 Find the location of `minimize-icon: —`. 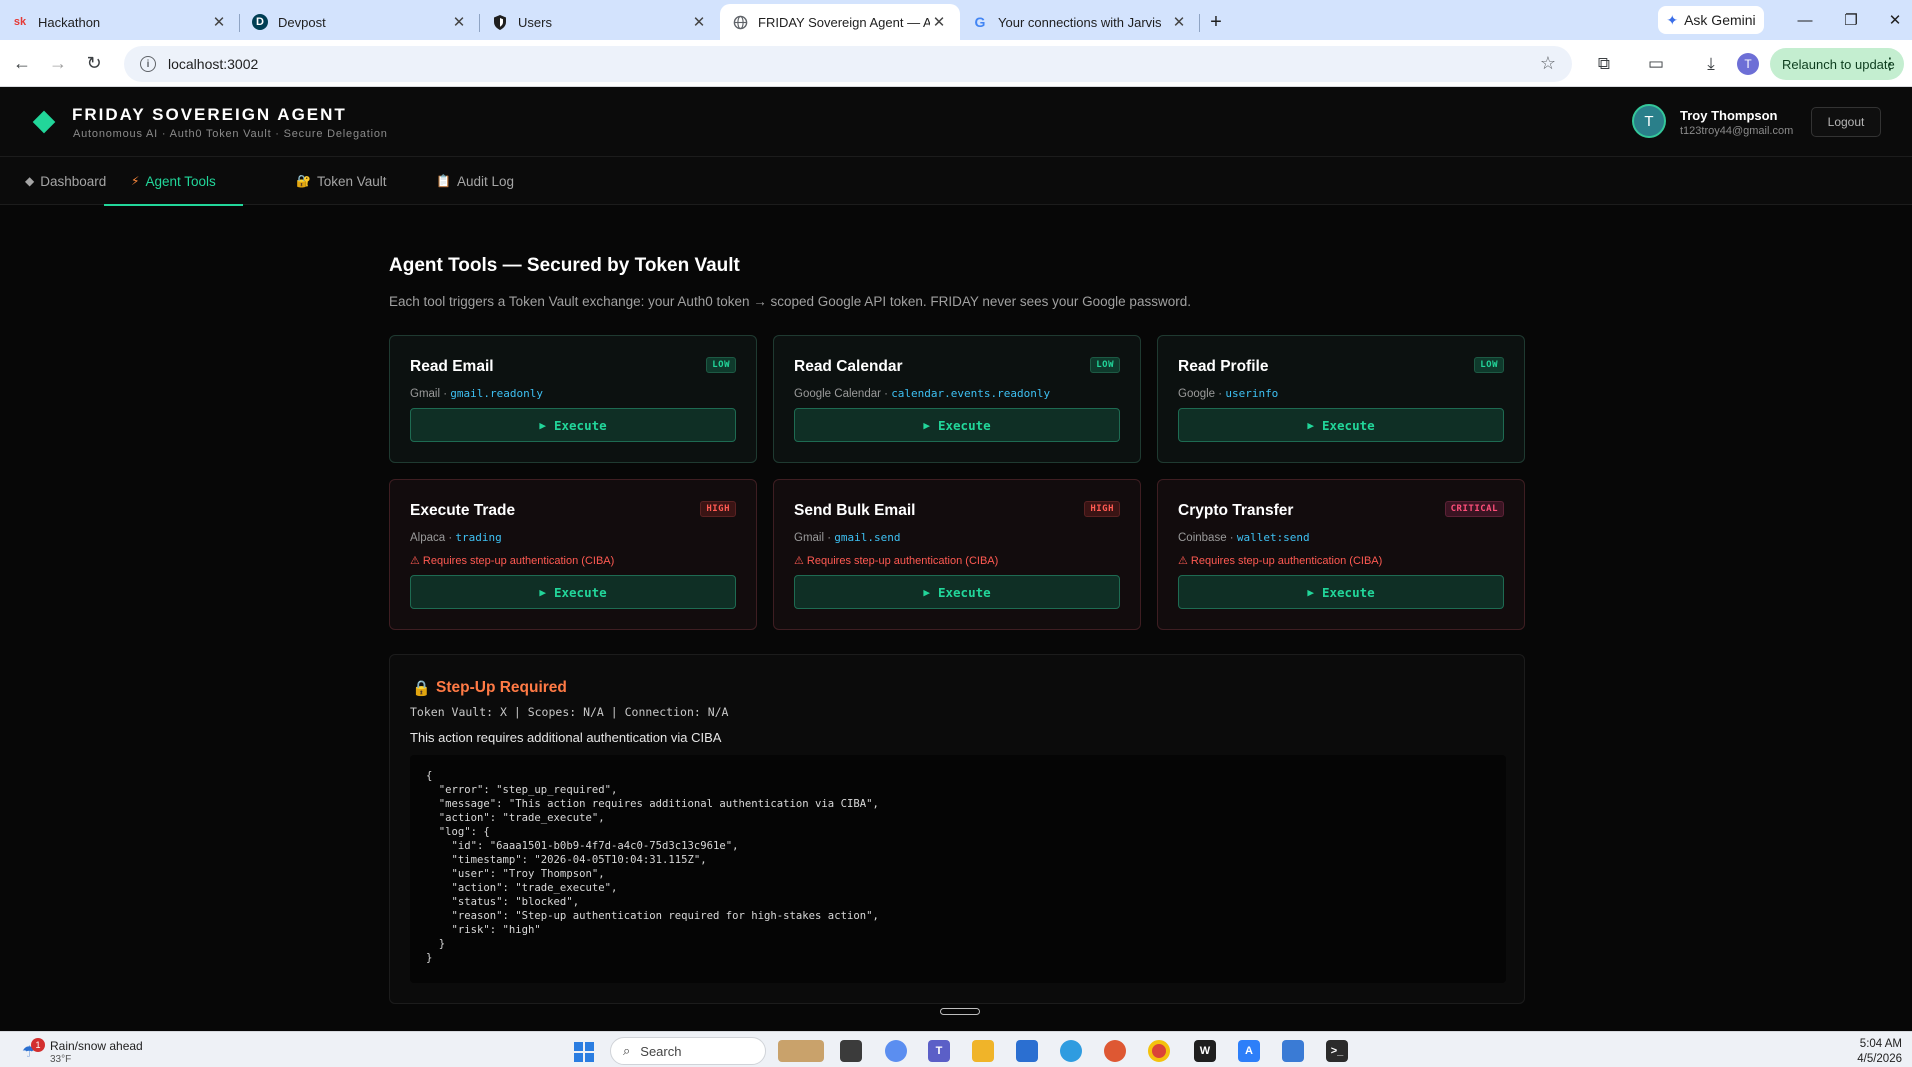

minimize-icon: — is located at coordinates (1805, 20).